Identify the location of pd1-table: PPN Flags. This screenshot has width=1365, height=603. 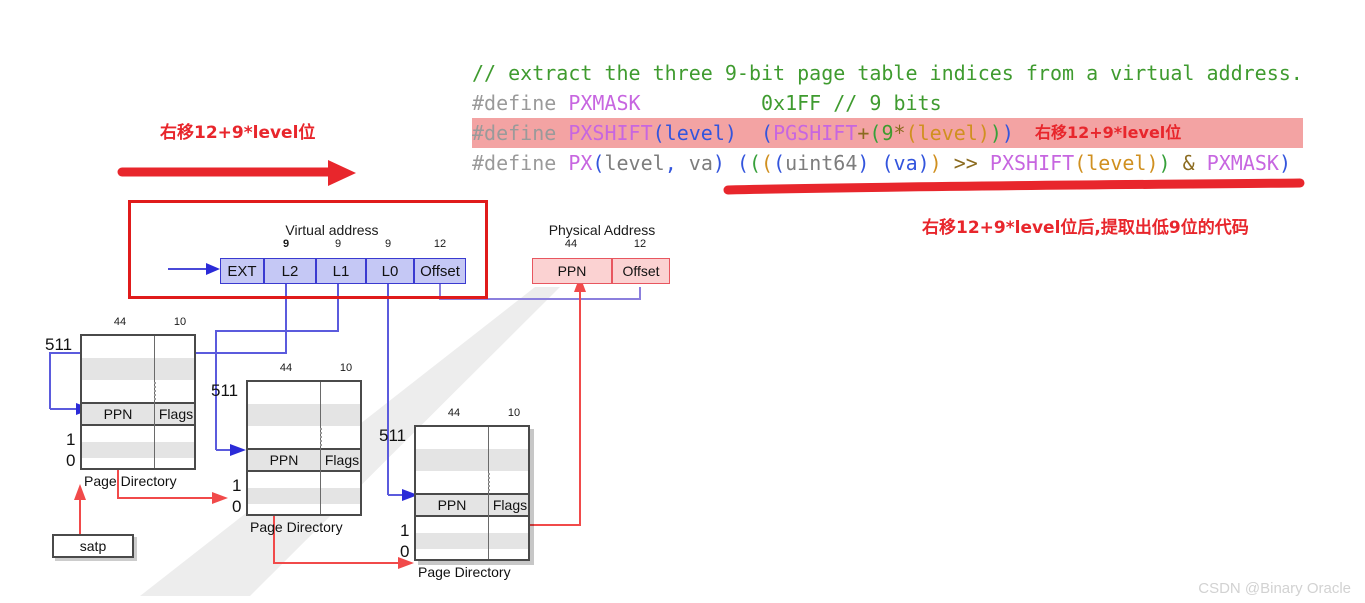
(304, 448).